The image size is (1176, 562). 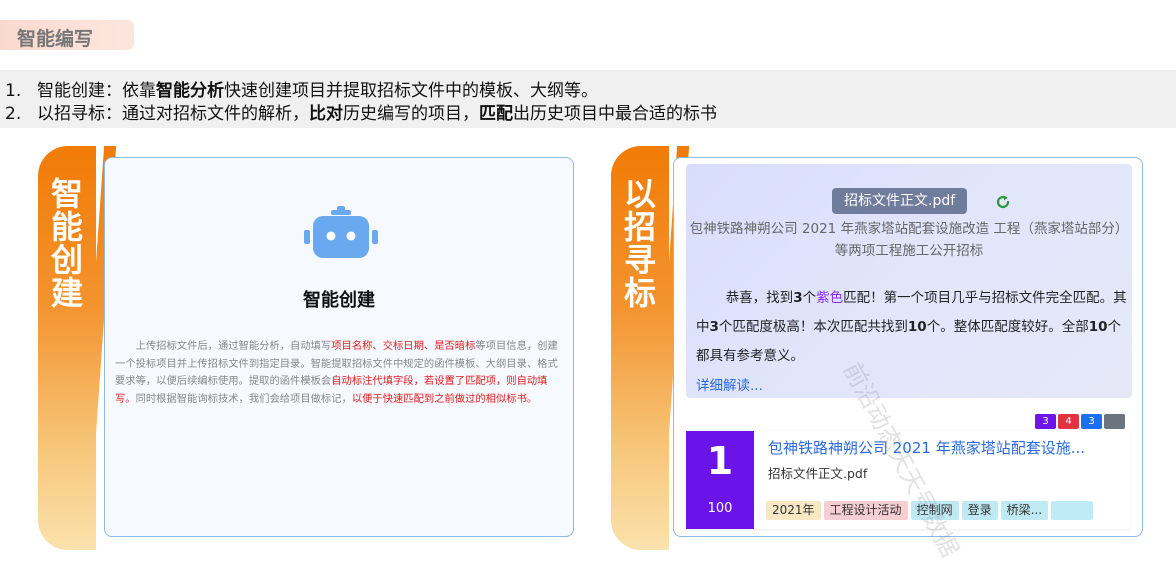 I want to click on rank-number: 1, so click(x=720, y=461).